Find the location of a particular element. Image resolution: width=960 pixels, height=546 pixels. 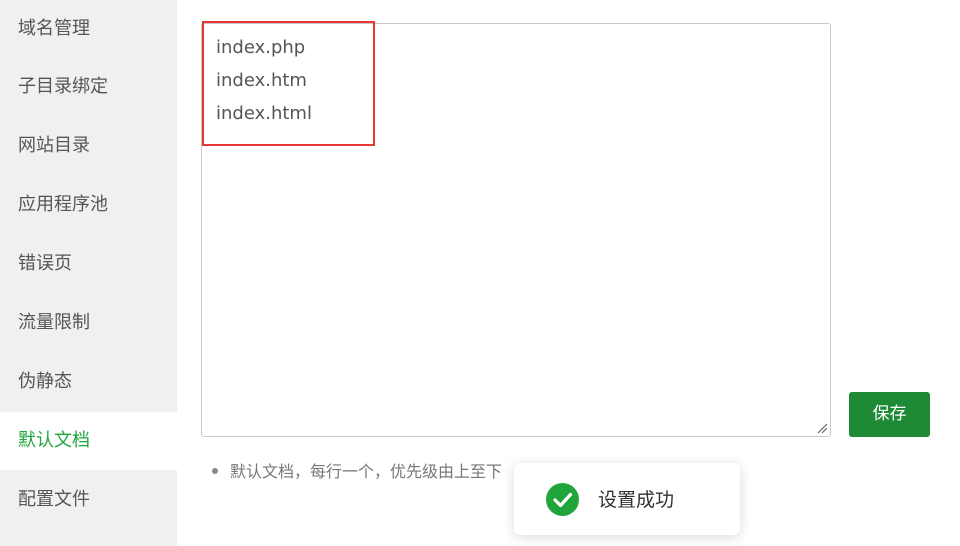

sidebar-item-domain-management: 域名管理 is located at coordinates (88, 29).